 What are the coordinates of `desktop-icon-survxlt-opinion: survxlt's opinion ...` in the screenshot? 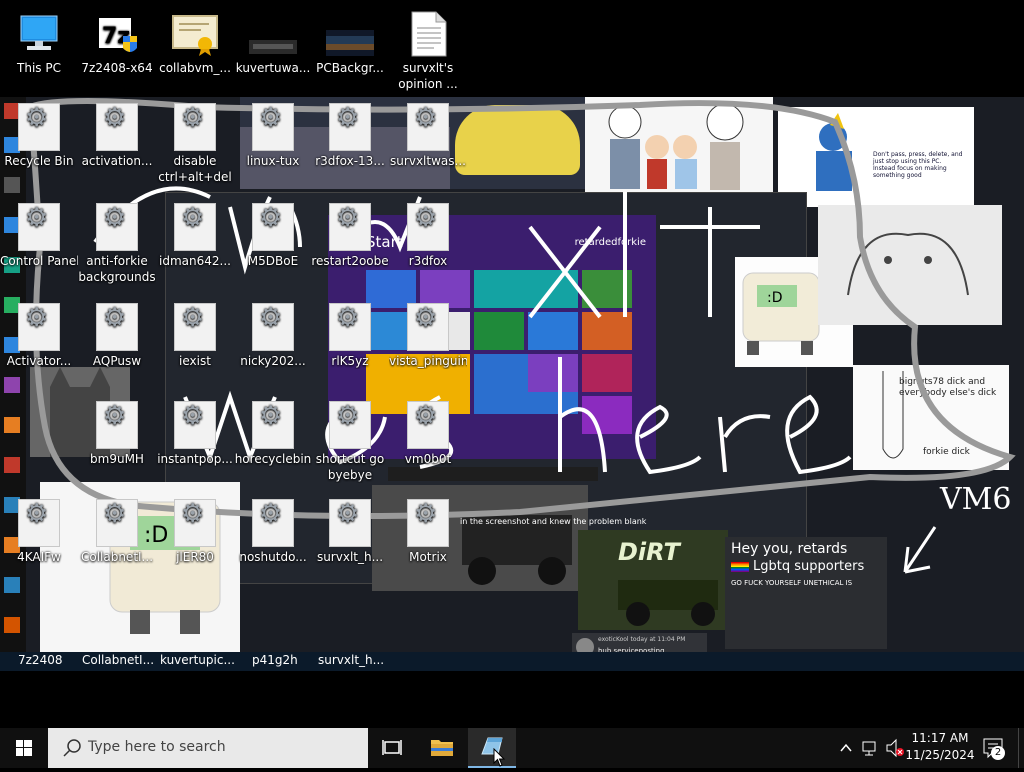 It's located at (428, 49).